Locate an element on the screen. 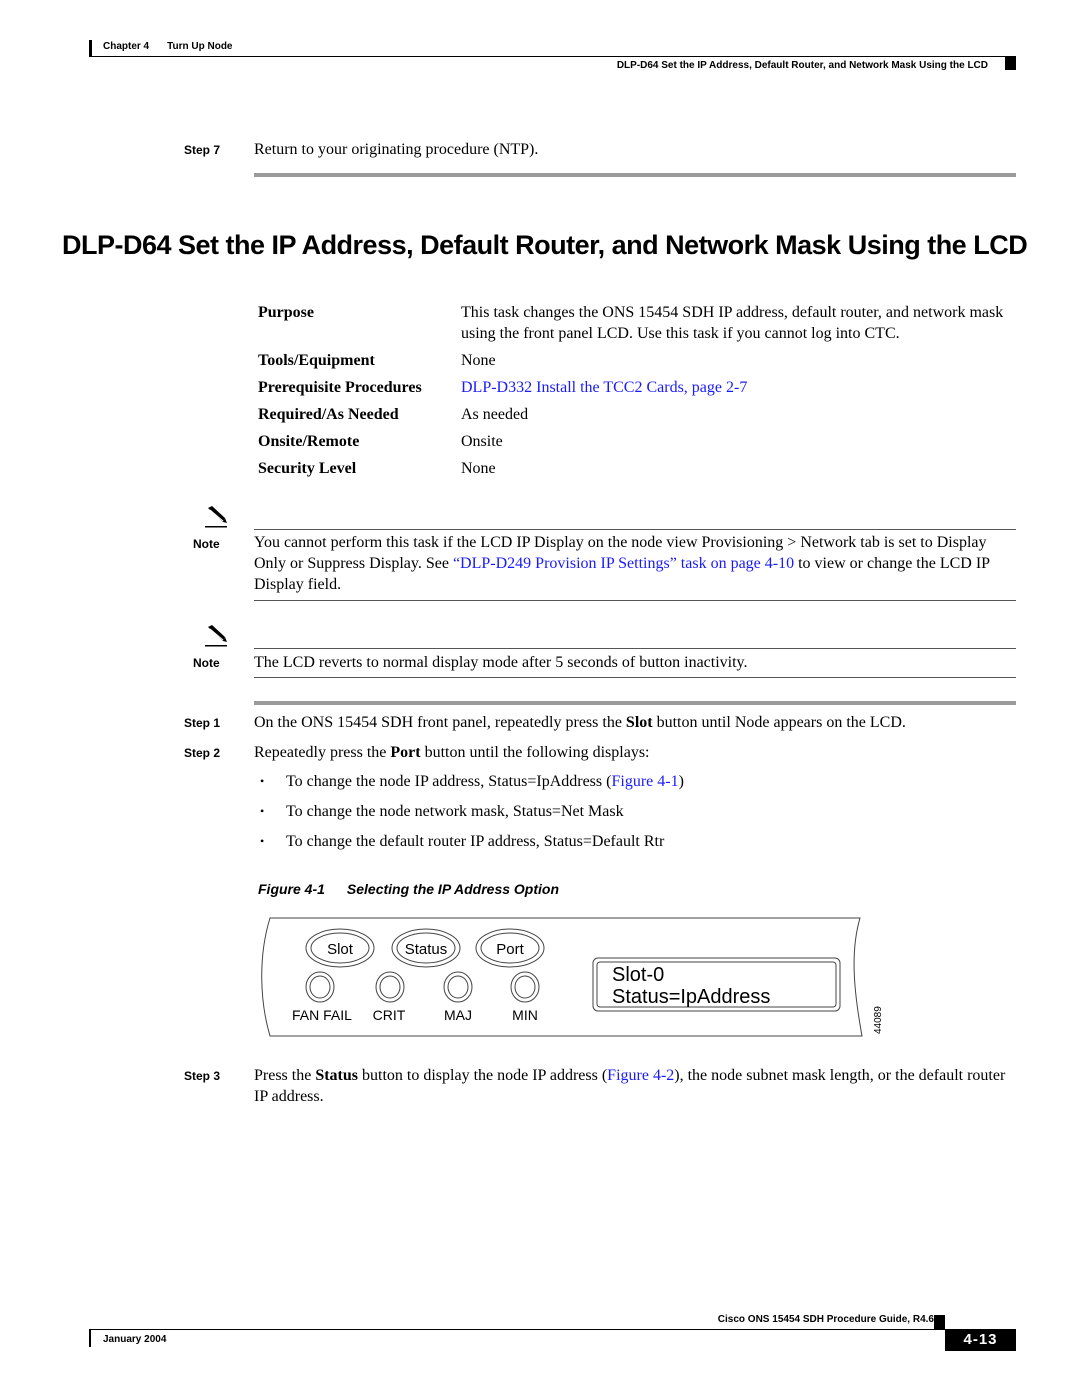 The width and height of the screenshot is (1080, 1397). header-block is located at coordinates (1010, 63).